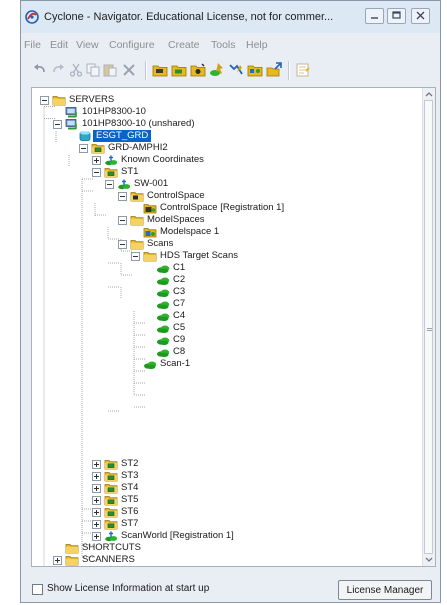 The image size is (447, 605). What do you see at coordinates (274, 70) in the screenshot?
I see `export-icon` at bounding box center [274, 70].